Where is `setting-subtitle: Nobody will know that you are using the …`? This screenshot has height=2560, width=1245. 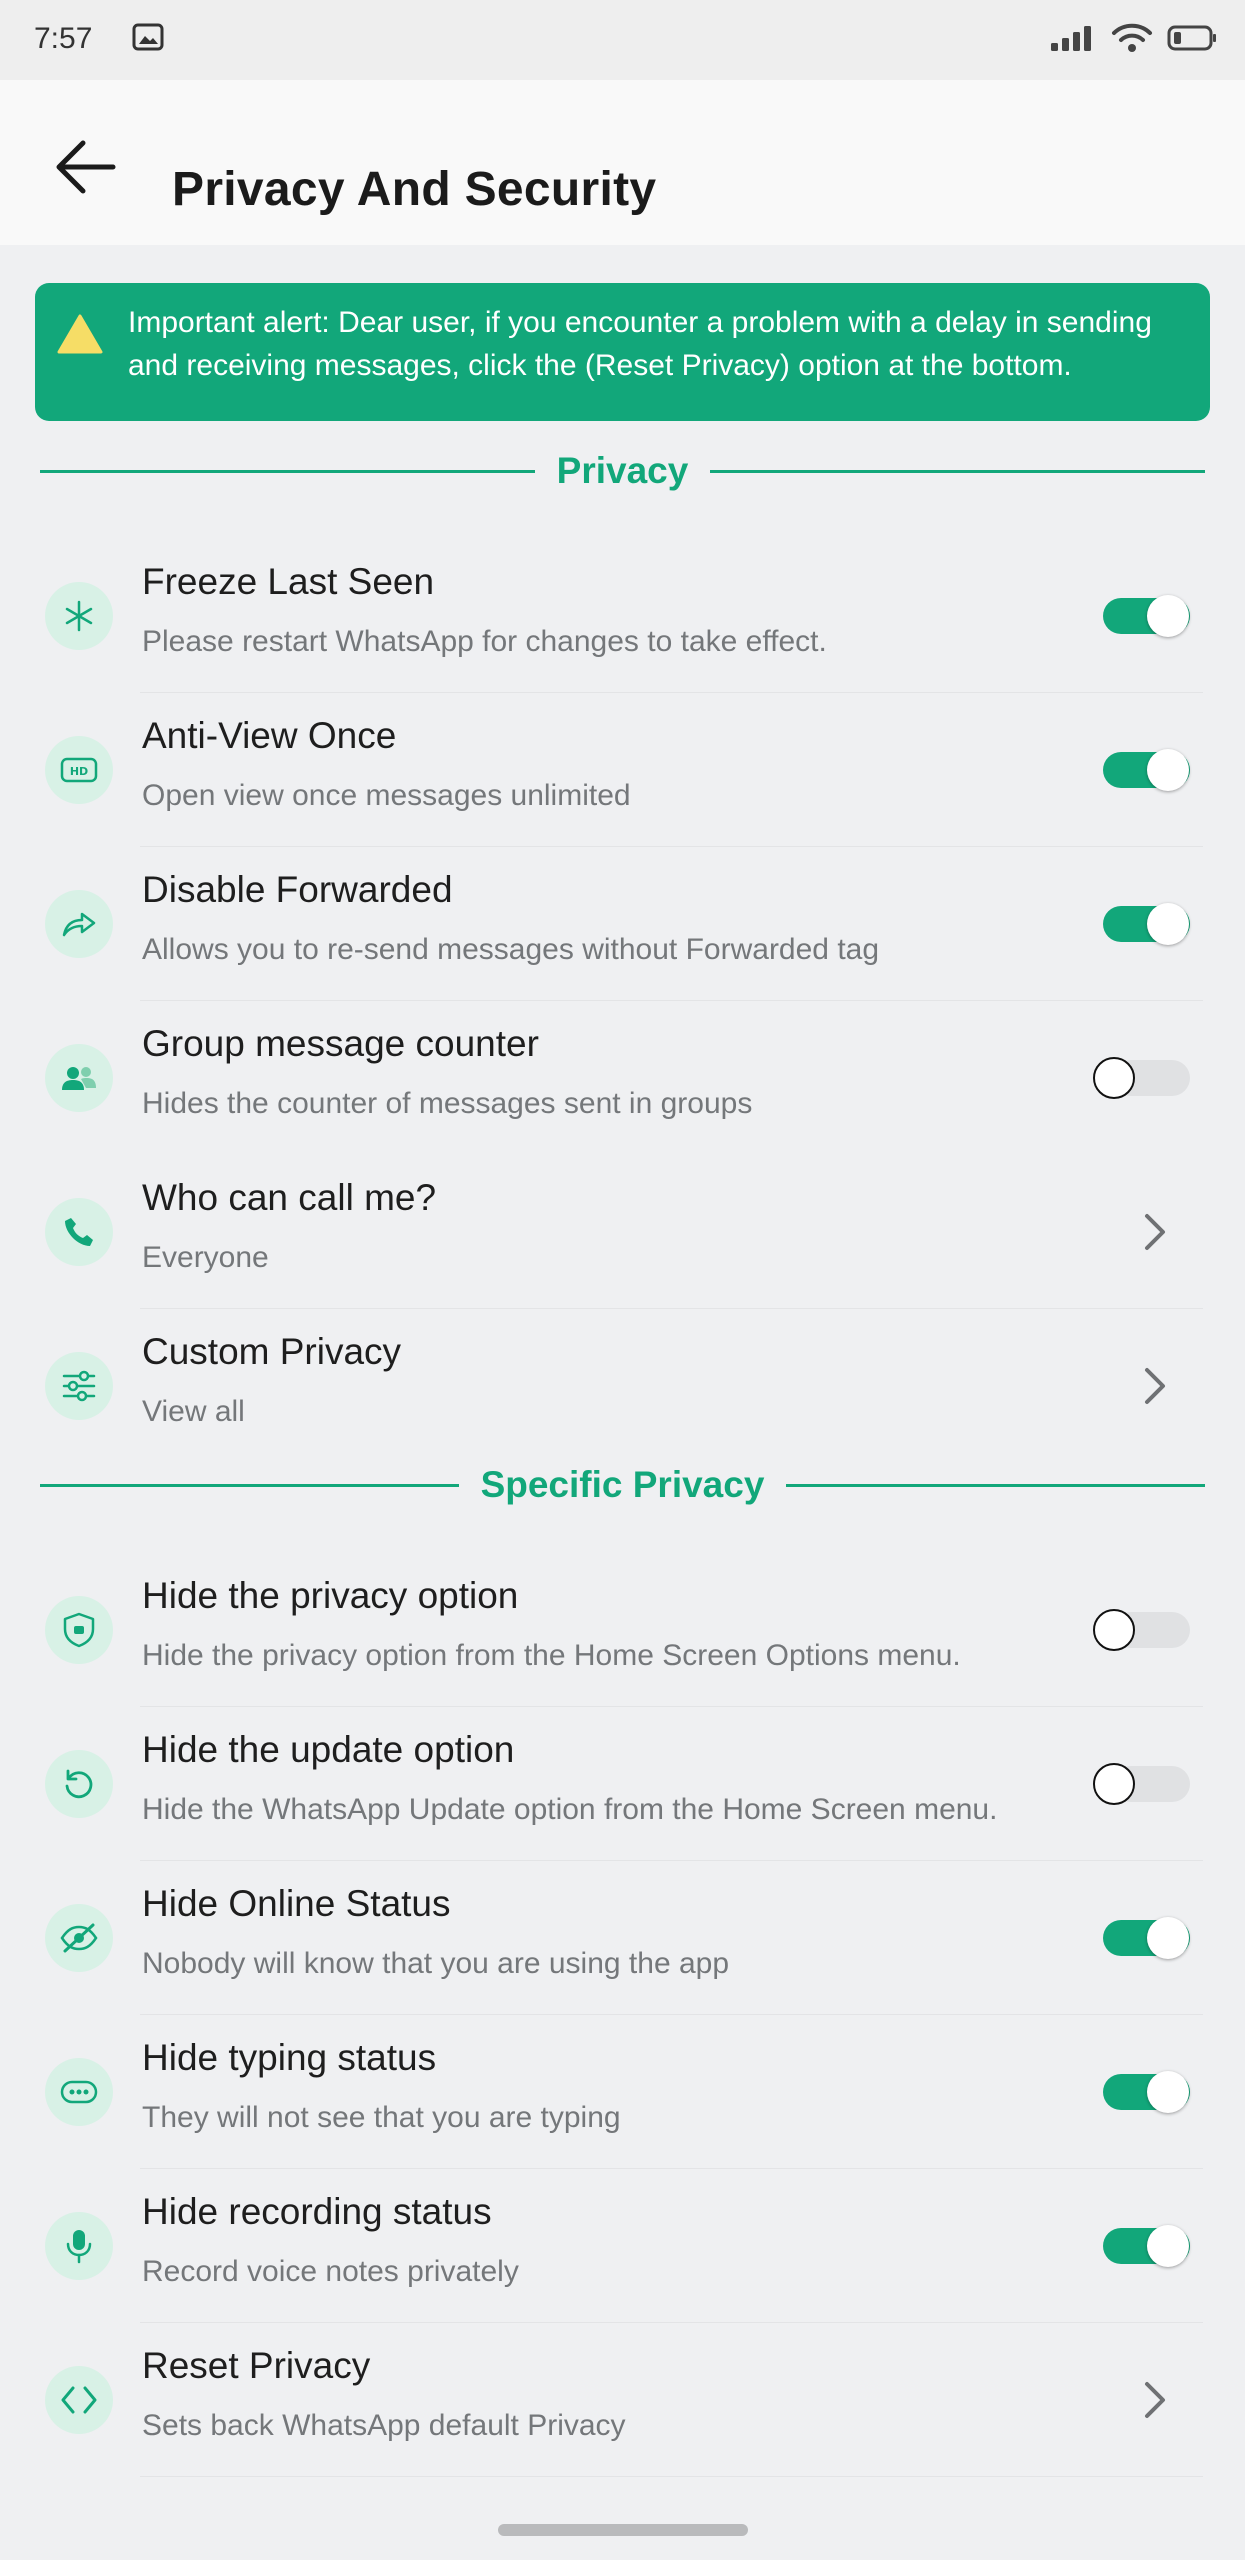
setting-subtitle: Nobody will know that you are using the … is located at coordinates (436, 1963).